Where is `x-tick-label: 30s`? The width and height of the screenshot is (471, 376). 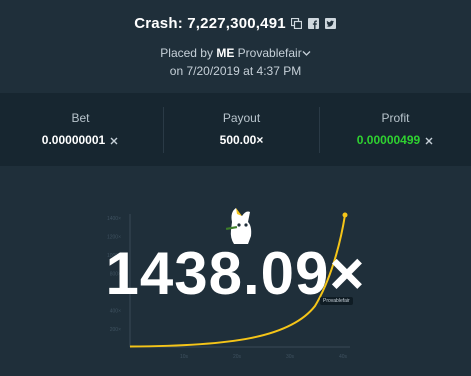 x-tick-label: 30s is located at coordinates (290, 357).